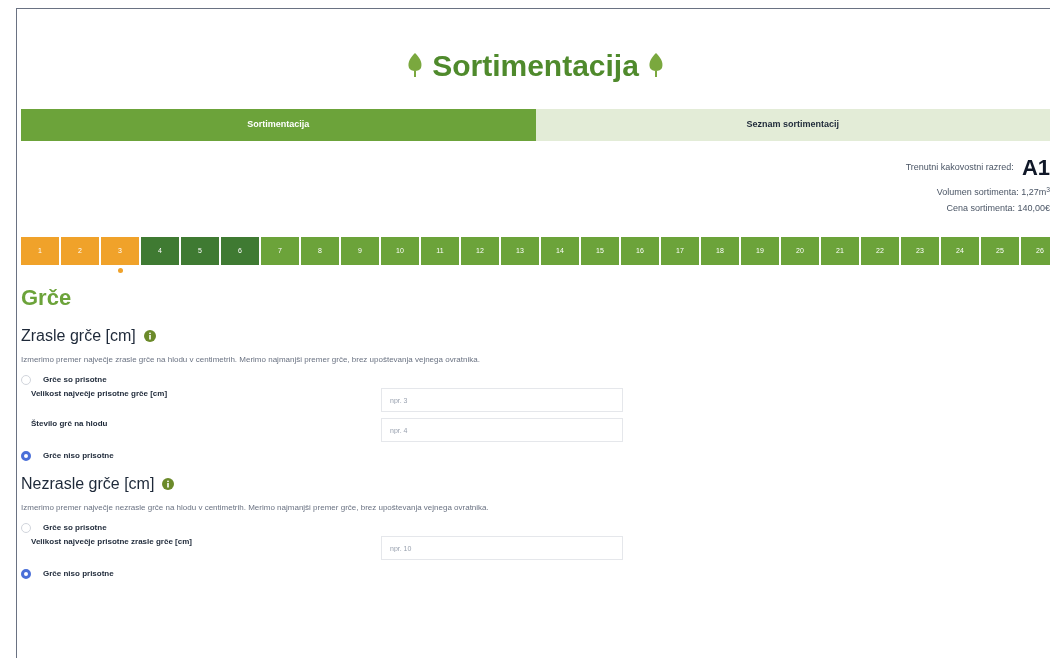  I want to click on subsection-title: Zrasle grče [cm], so click(78, 336).